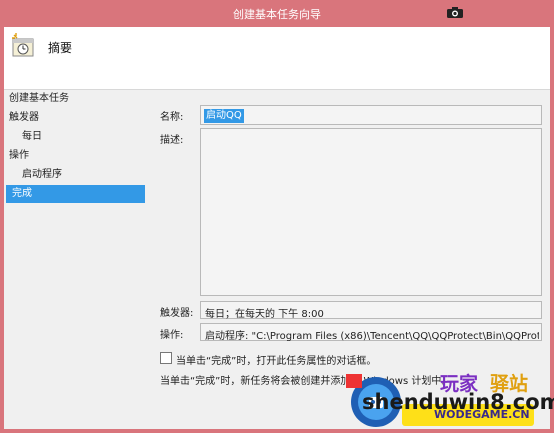 This screenshot has height=433, width=554. What do you see at coordinates (224, 116) in the screenshot?
I see `name-value: 启动QQ` at bounding box center [224, 116].